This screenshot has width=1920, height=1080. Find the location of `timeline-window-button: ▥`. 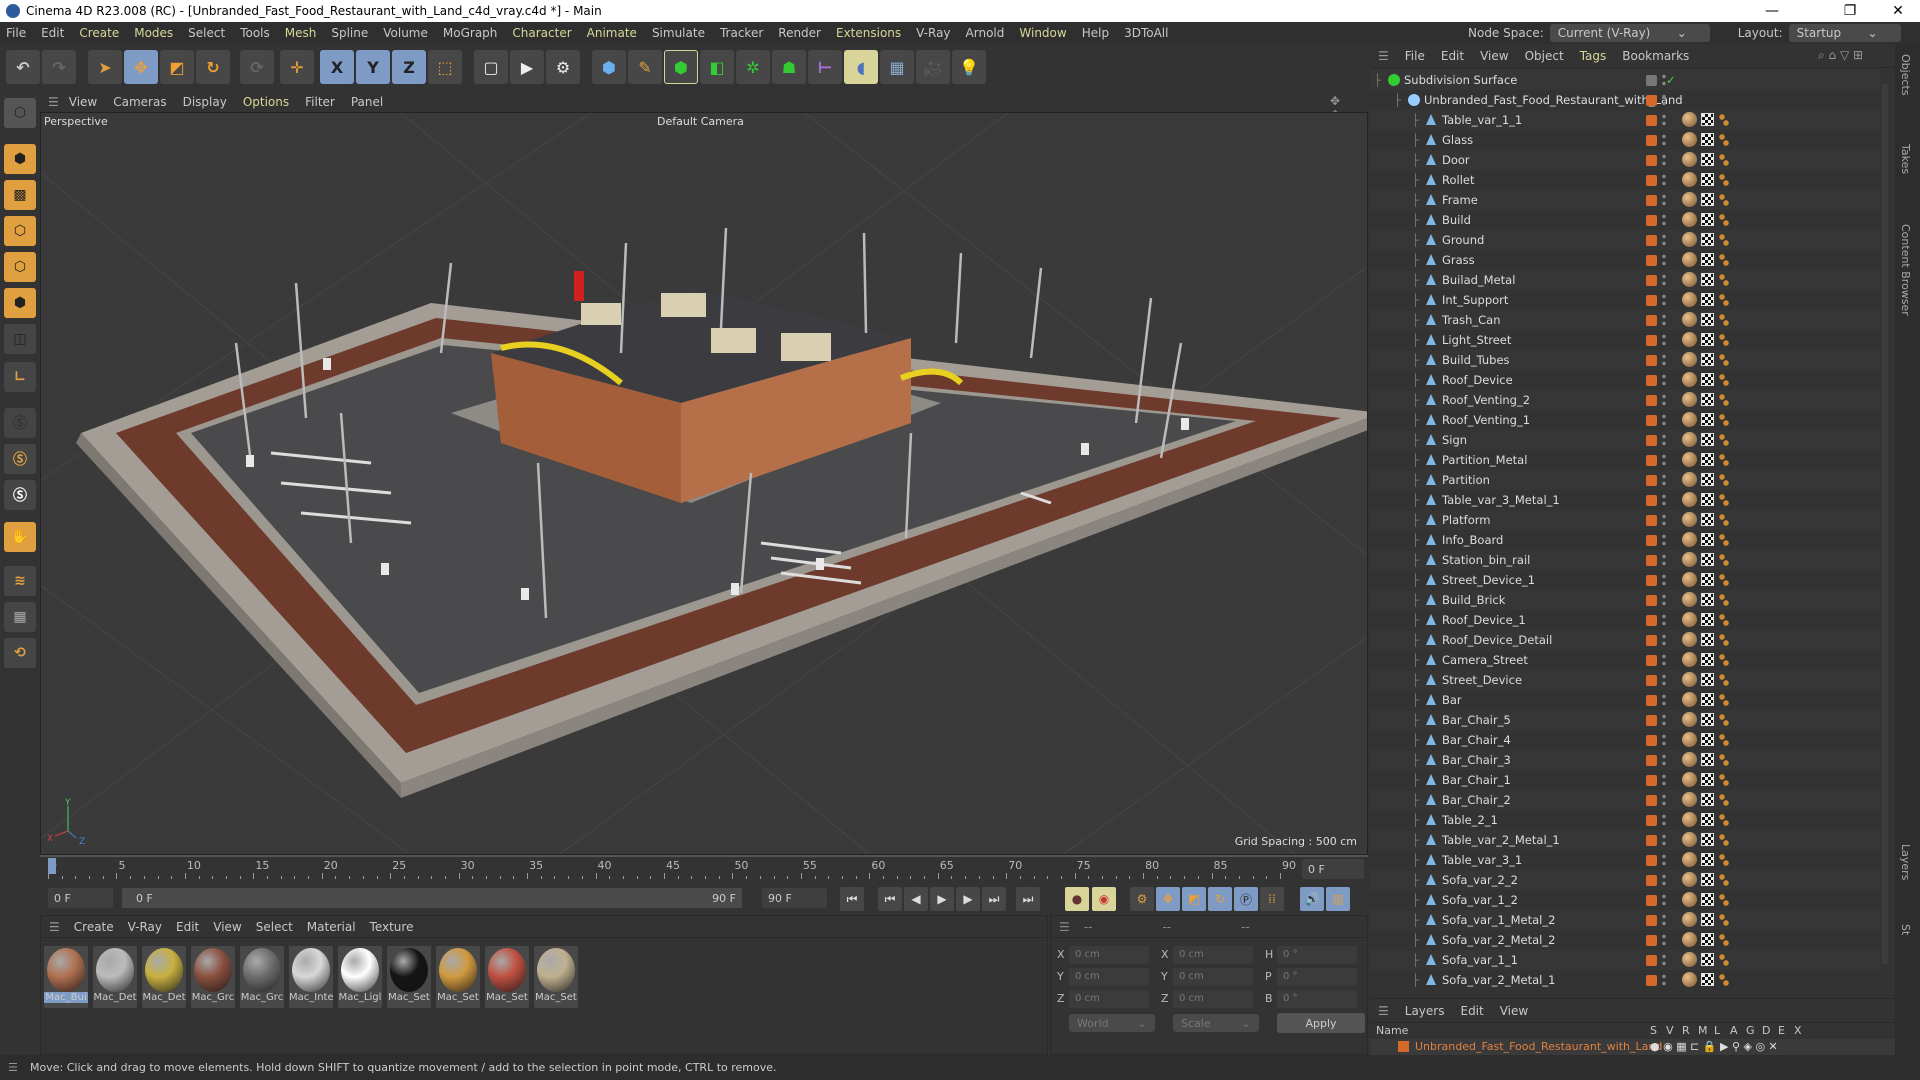

timeline-window-button: ▥ is located at coordinates (1338, 899).